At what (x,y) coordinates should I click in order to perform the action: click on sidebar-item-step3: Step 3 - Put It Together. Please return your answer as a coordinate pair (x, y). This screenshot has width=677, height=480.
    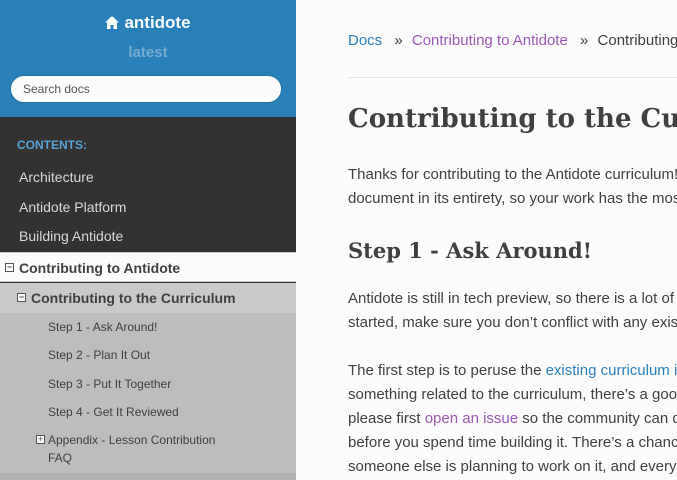
    Looking at the image, I should click on (109, 384).